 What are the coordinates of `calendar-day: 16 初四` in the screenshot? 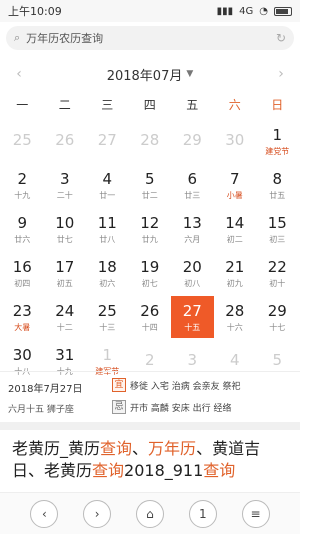 It's located at (22, 273).